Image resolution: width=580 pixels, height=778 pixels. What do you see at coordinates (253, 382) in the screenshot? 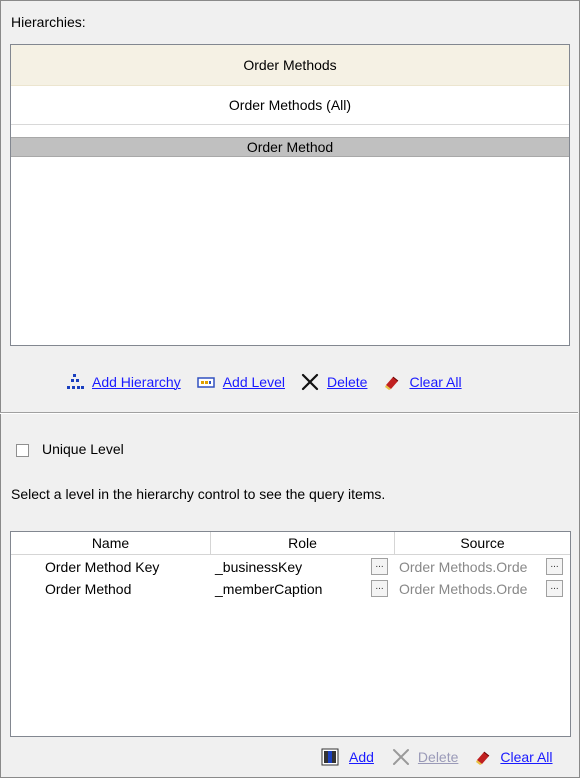
I see `add-level-label: Add Level` at bounding box center [253, 382].